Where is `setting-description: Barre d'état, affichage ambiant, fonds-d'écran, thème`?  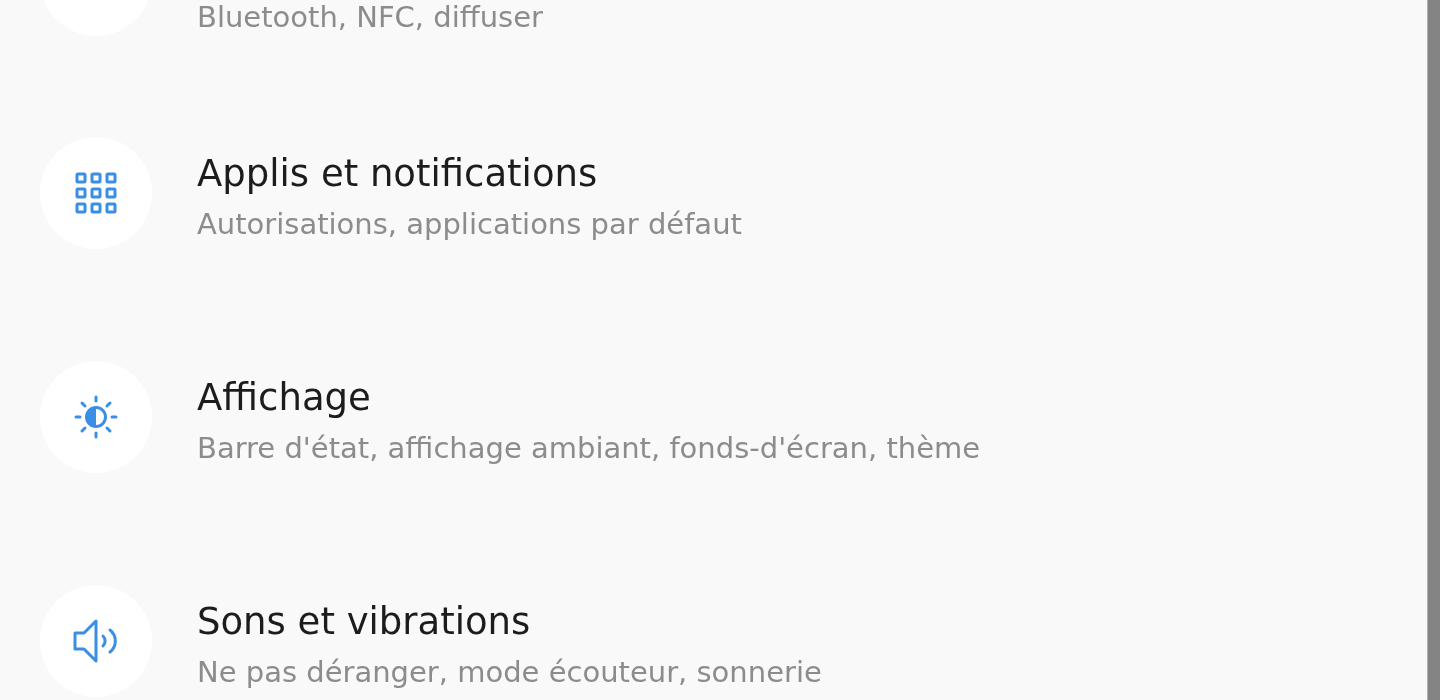
setting-description: Barre d'état, affichage ambiant, fonds-d'écran, thème is located at coordinates (589, 448).